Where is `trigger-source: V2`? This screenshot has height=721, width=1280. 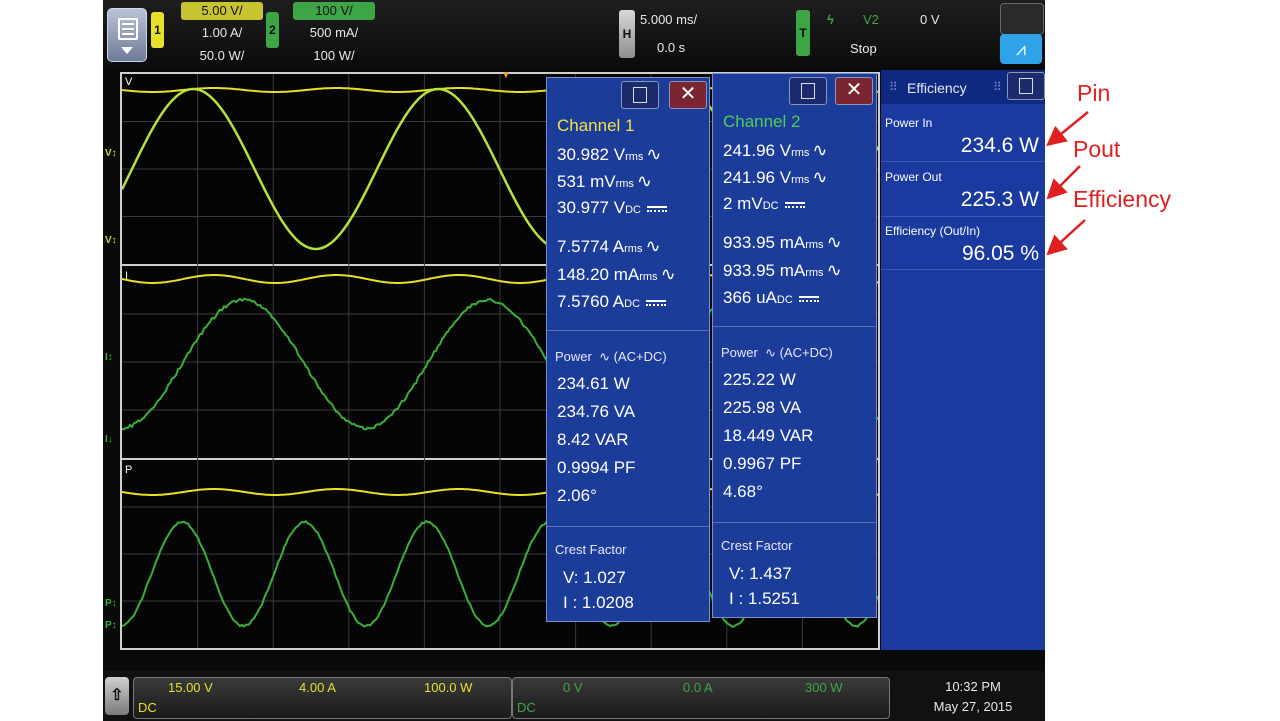
trigger-source: V2 is located at coordinates (871, 19).